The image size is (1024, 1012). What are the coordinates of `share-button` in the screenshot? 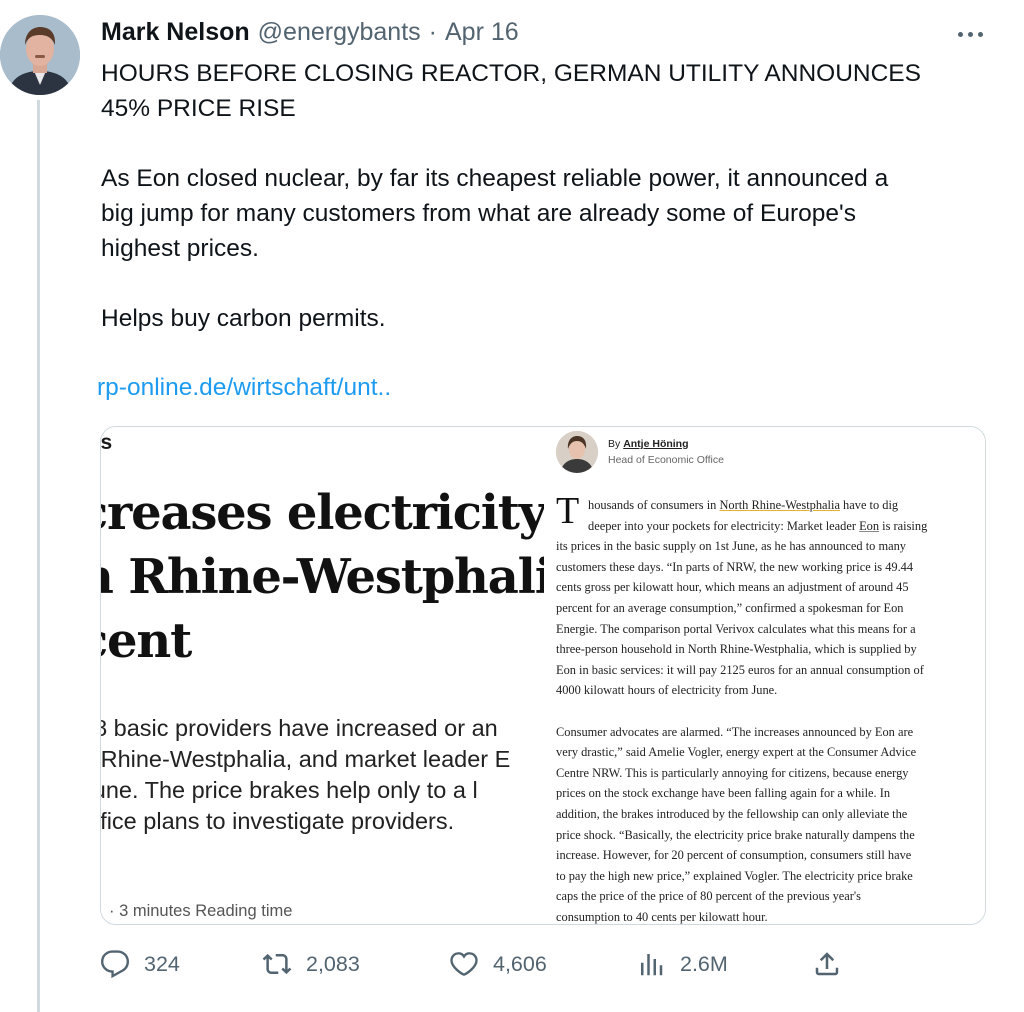 It's located at (827, 964).